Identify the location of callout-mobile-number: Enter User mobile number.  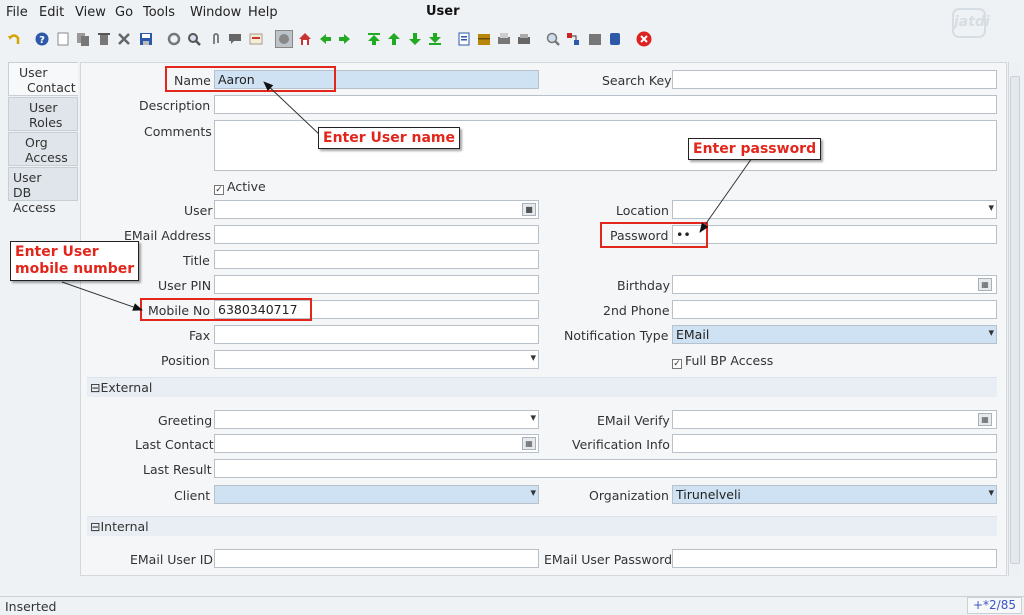
(75, 261).